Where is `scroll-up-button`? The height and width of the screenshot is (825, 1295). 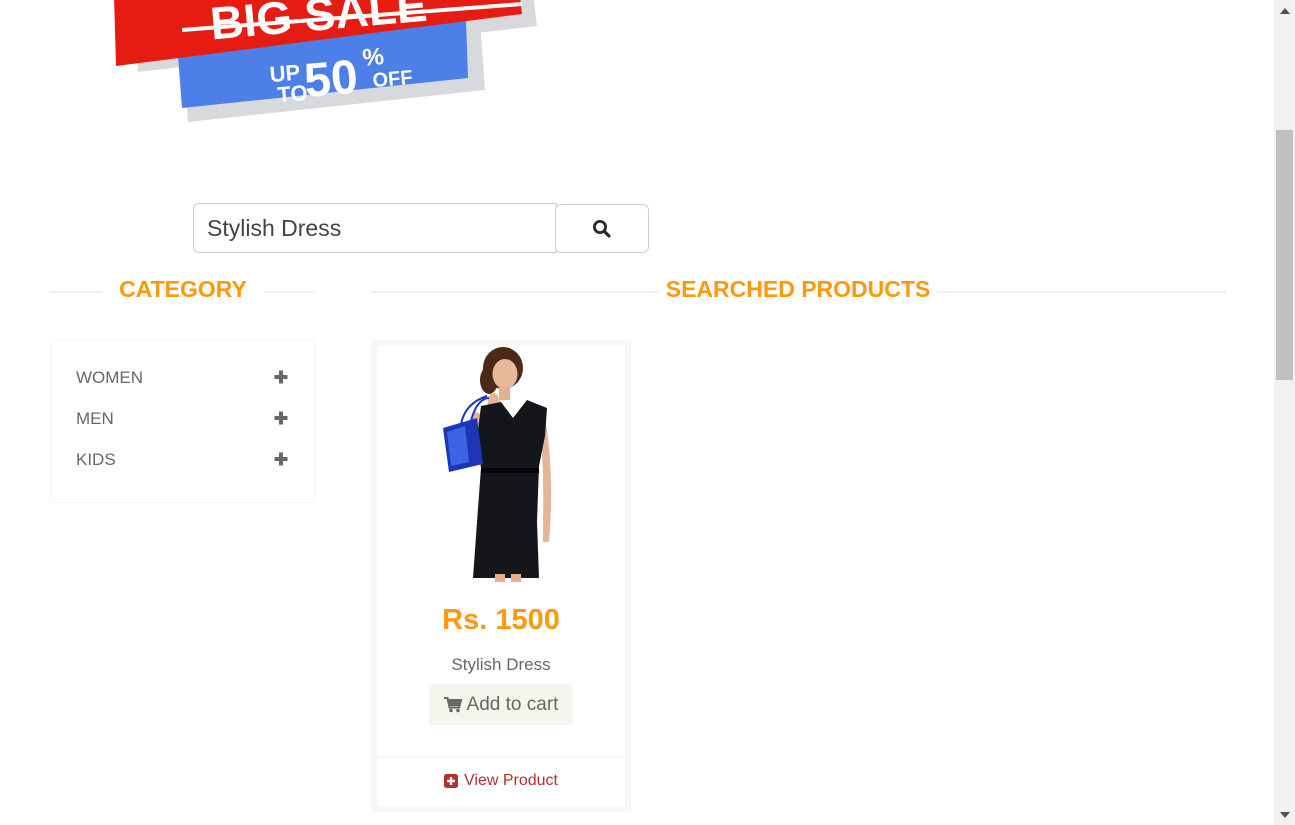 scroll-up-button is located at coordinates (1284, 10).